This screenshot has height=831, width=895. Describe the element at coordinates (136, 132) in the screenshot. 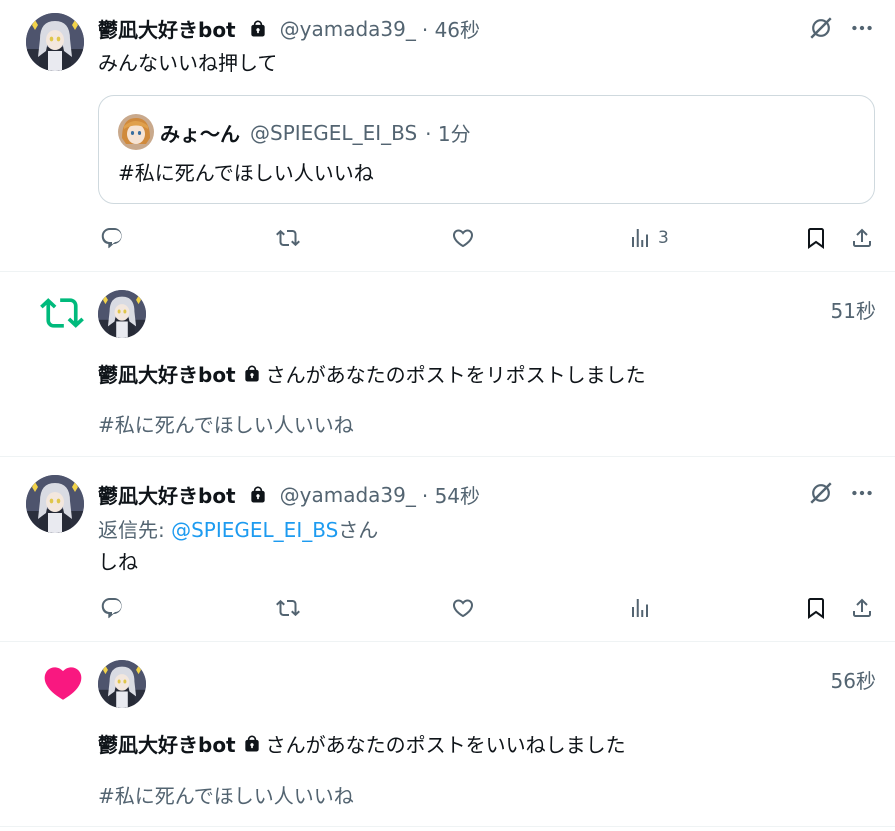

I see `quoted-avatar` at that location.